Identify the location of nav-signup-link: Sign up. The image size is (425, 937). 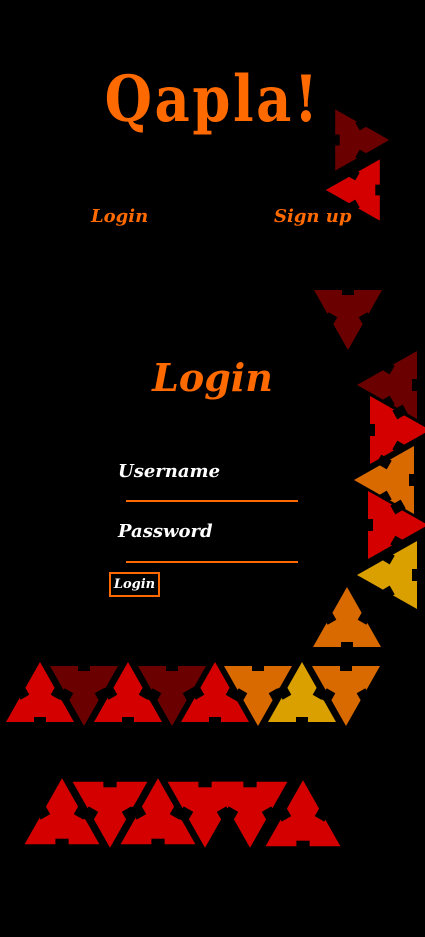
(312, 216).